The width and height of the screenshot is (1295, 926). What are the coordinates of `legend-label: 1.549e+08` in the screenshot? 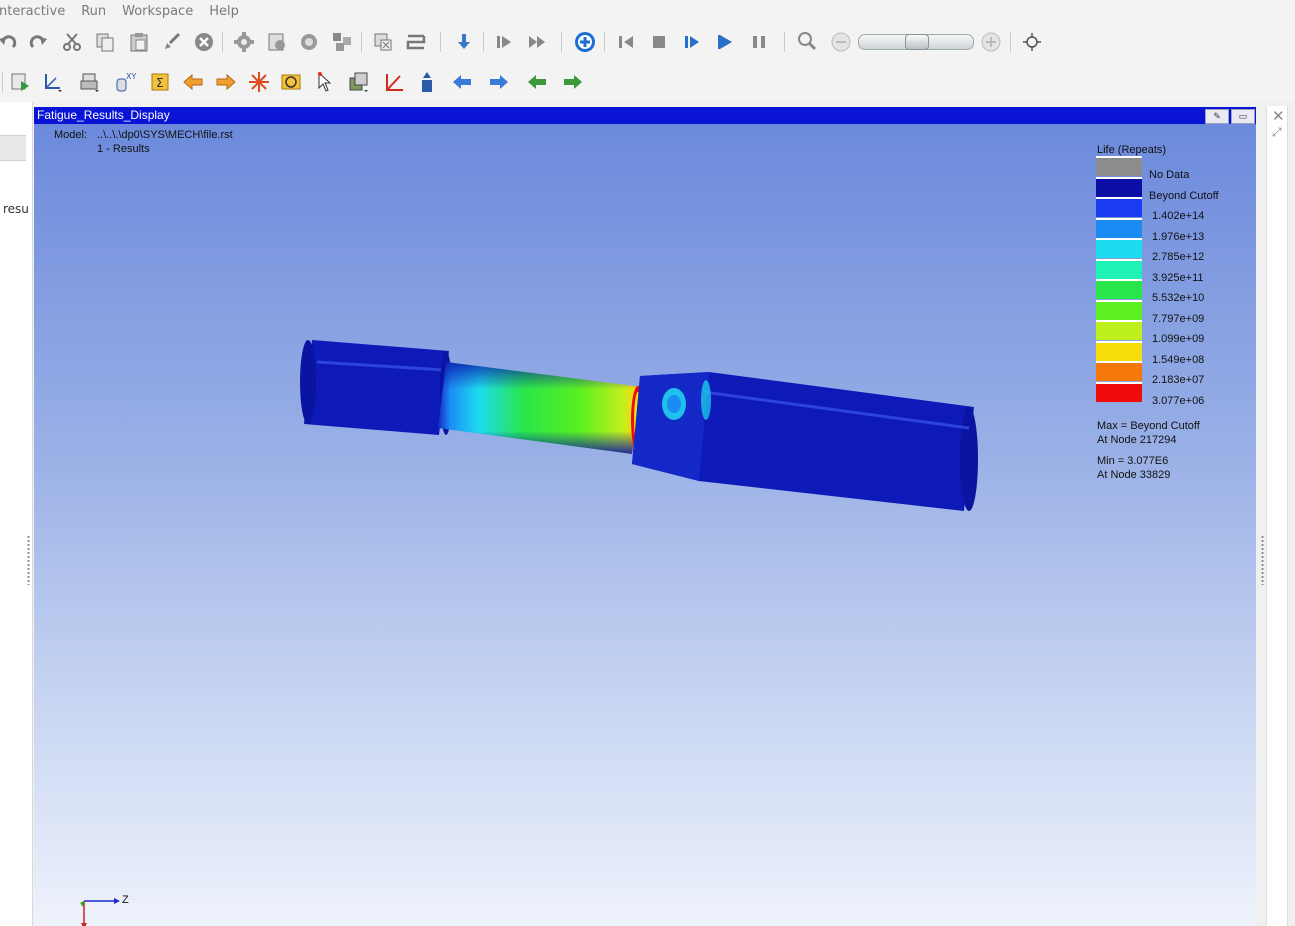 It's located at (1178, 359).